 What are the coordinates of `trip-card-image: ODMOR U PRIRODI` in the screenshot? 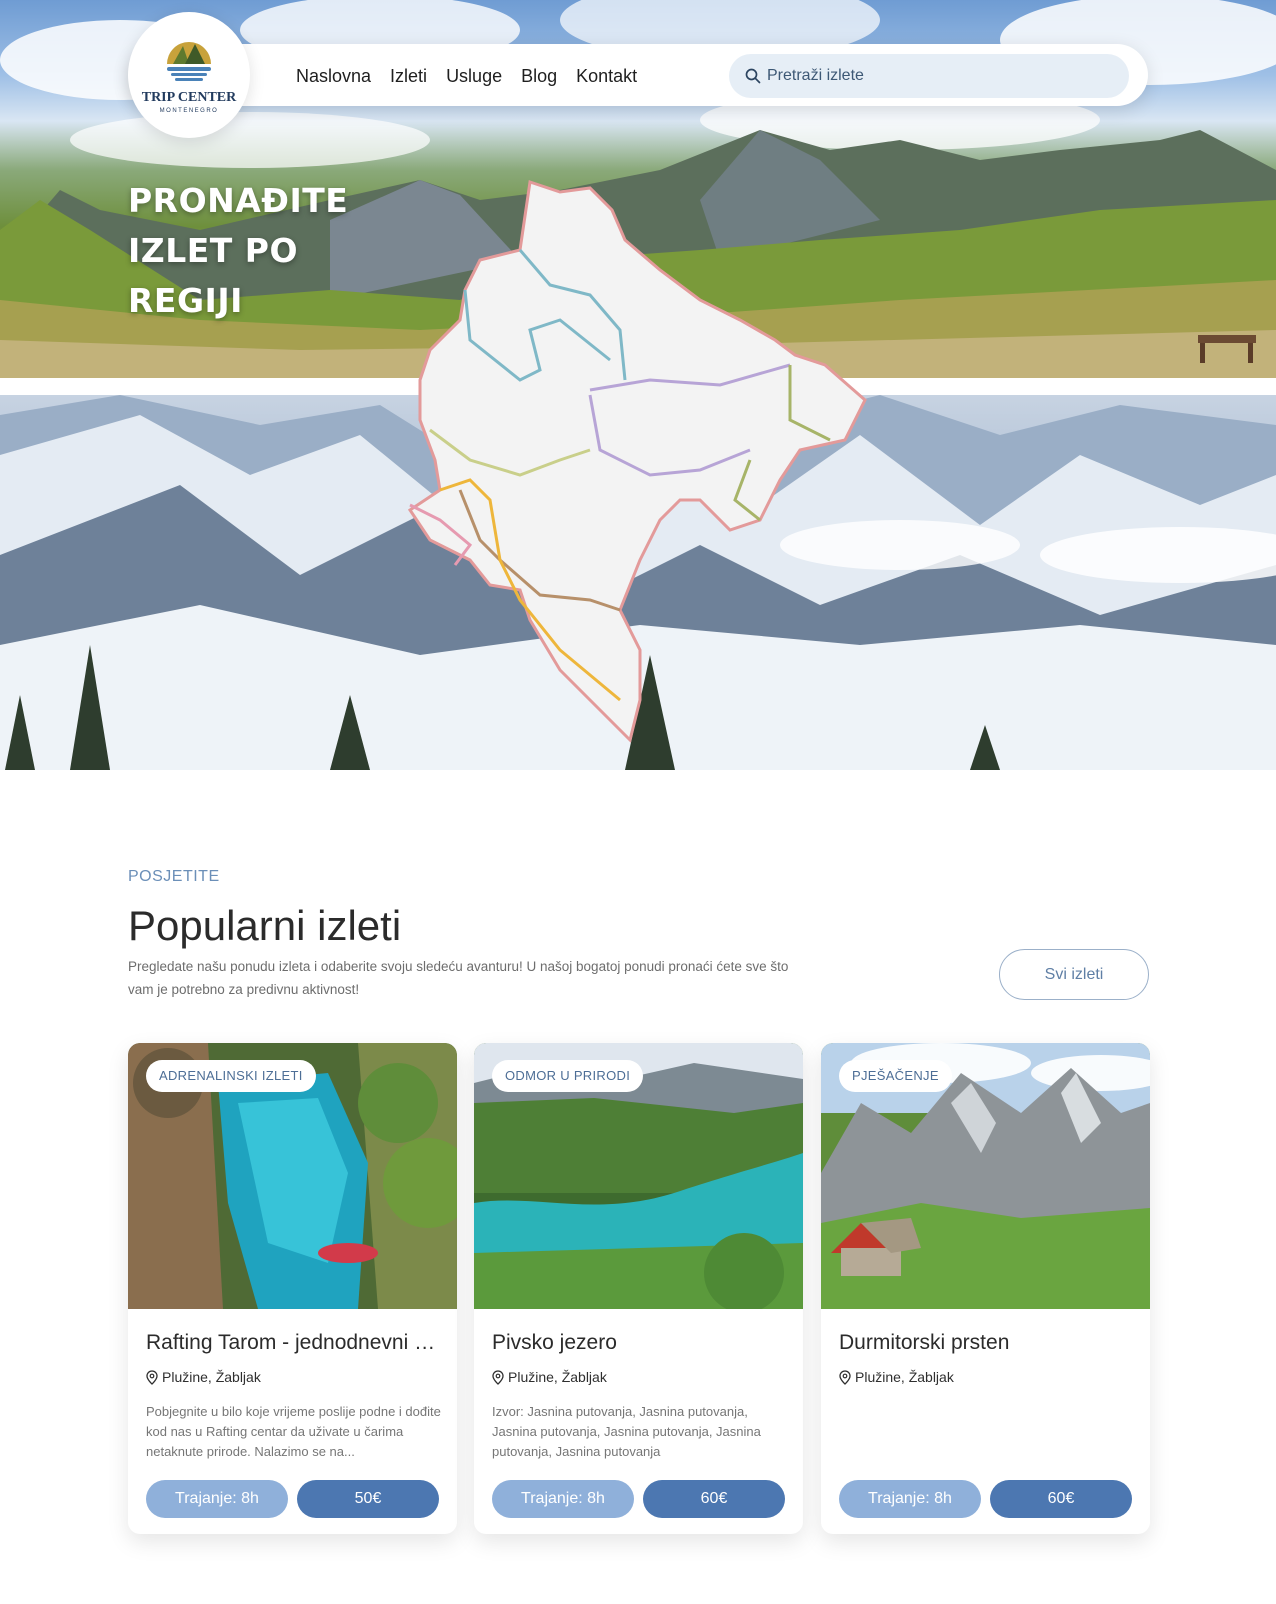 It's located at (638, 1176).